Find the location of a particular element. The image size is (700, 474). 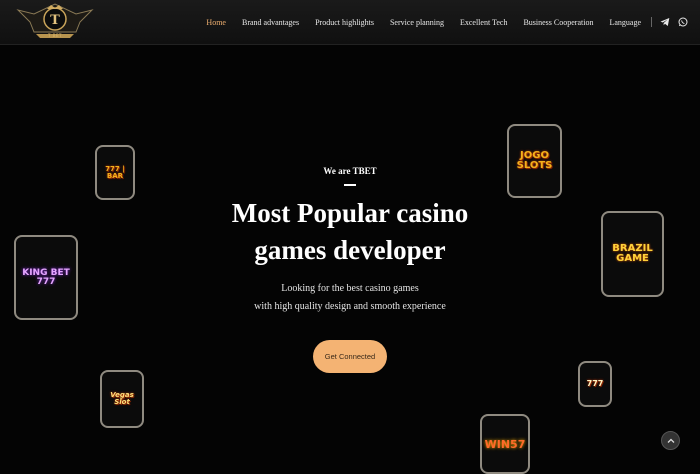

game-tile-king-bet-777: KING BET 777 is located at coordinates (46, 277).